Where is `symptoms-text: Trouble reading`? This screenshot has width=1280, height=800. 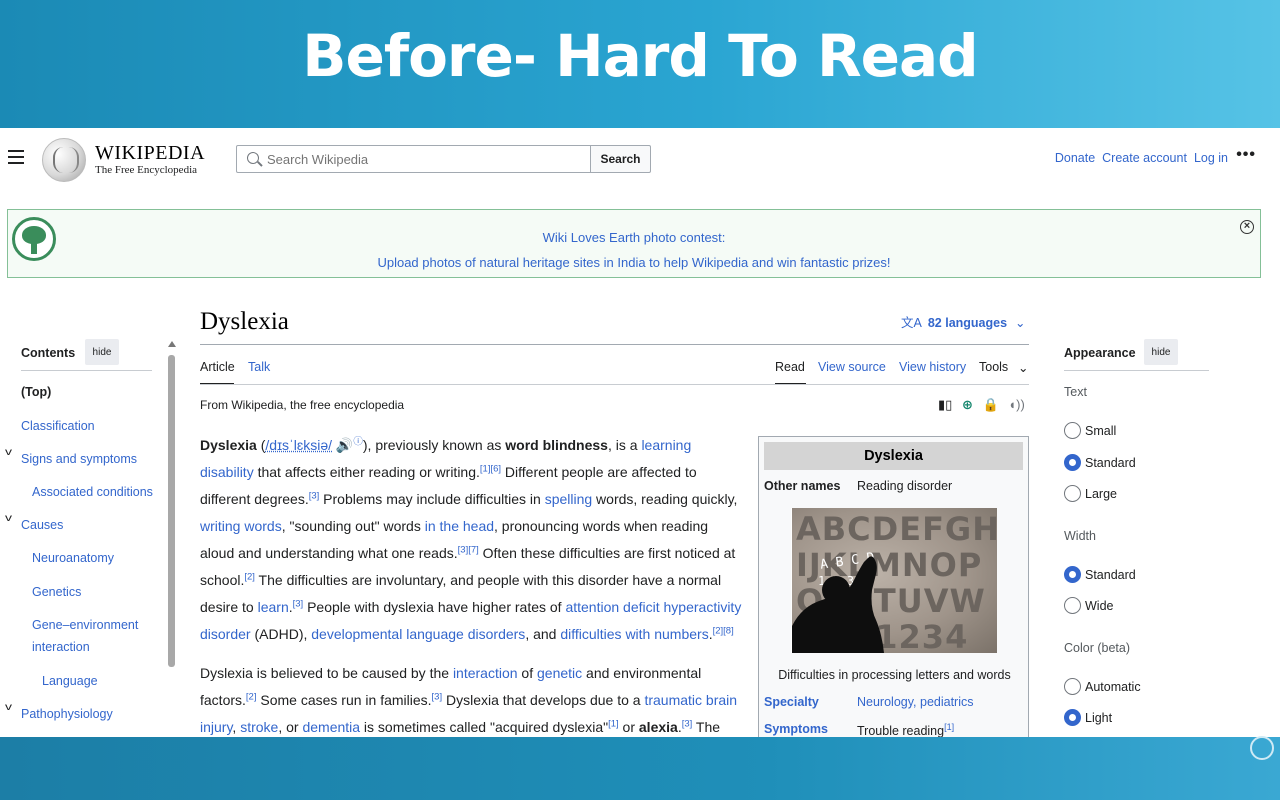 symptoms-text: Trouble reading is located at coordinates (900, 730).